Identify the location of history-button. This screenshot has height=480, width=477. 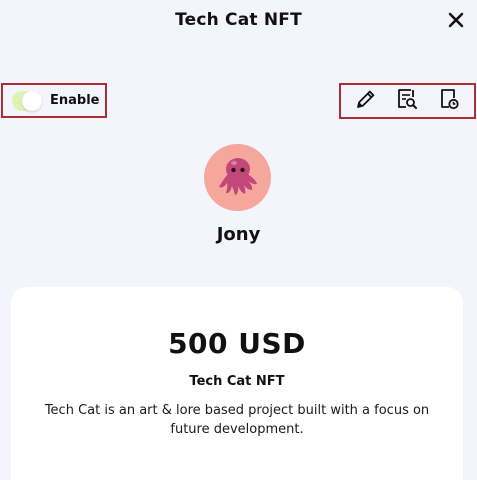
(449, 101).